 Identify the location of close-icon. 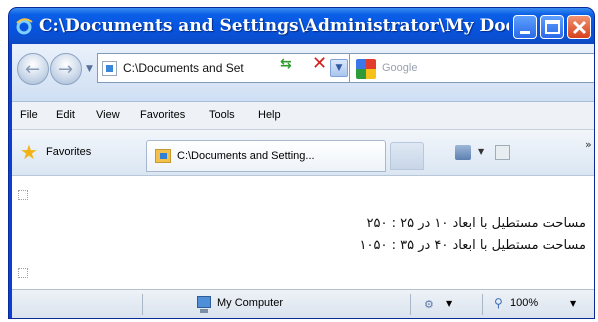
(579, 27).